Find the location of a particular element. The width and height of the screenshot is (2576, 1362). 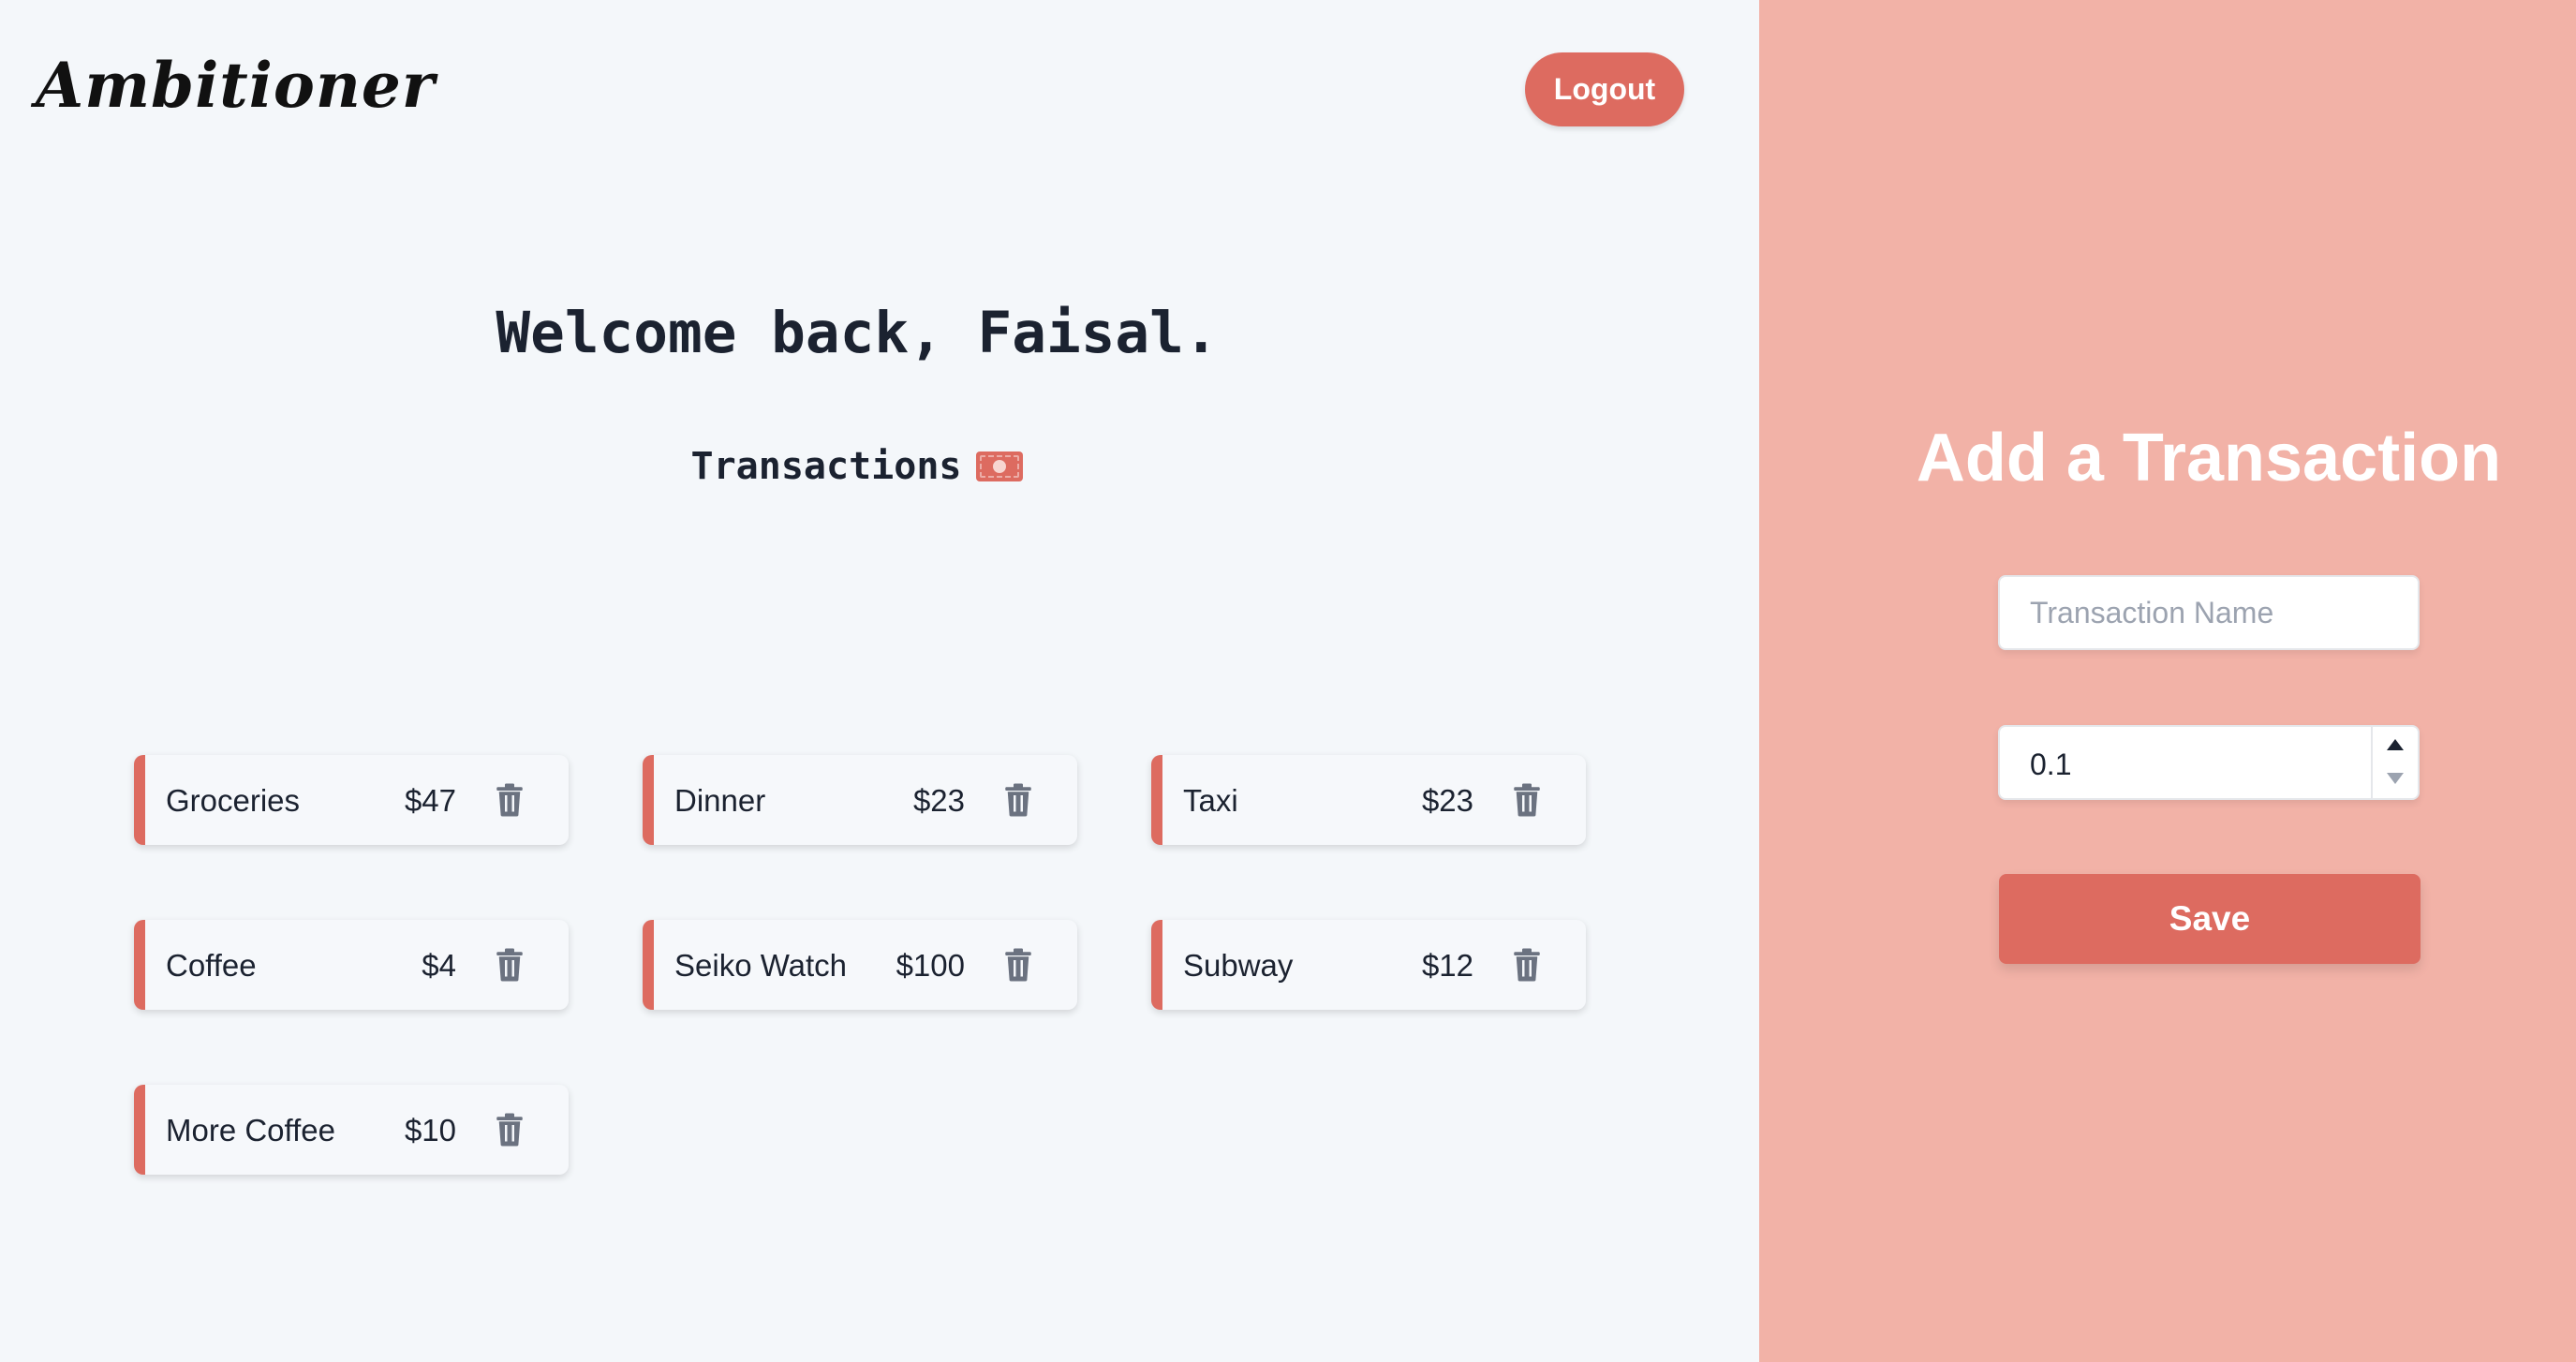

amount-input: 0.1 is located at coordinates (2209, 762).